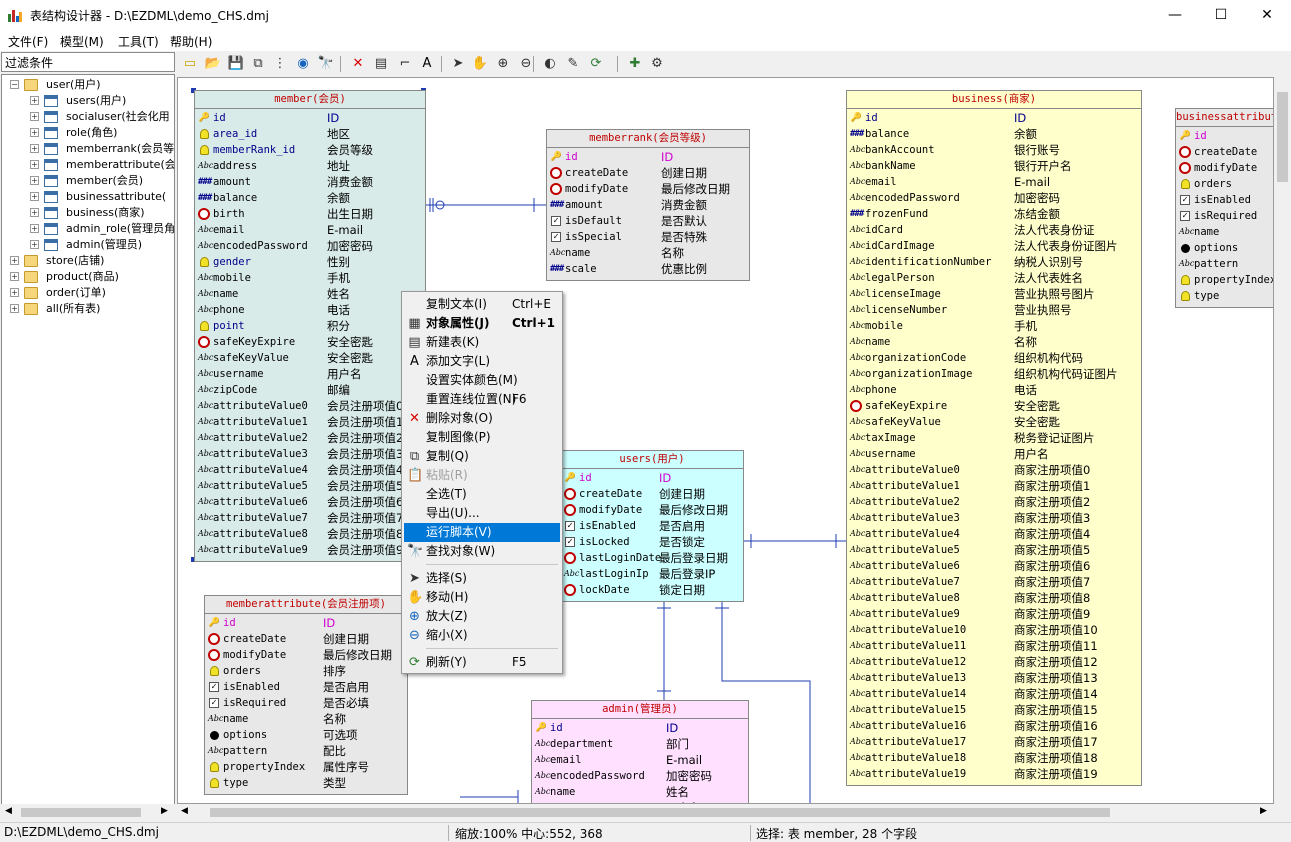 The height and width of the screenshot is (842, 1291). Describe the element at coordinates (310, 166) in the screenshot. I see `entity-field: Abc address 地址` at that location.